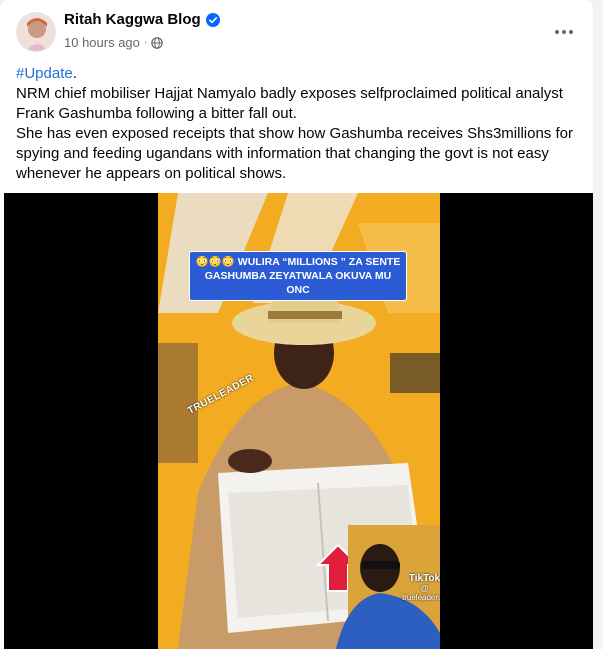 The image size is (603, 649). I want to click on post-meta: 10 hours ago ·, so click(114, 42).